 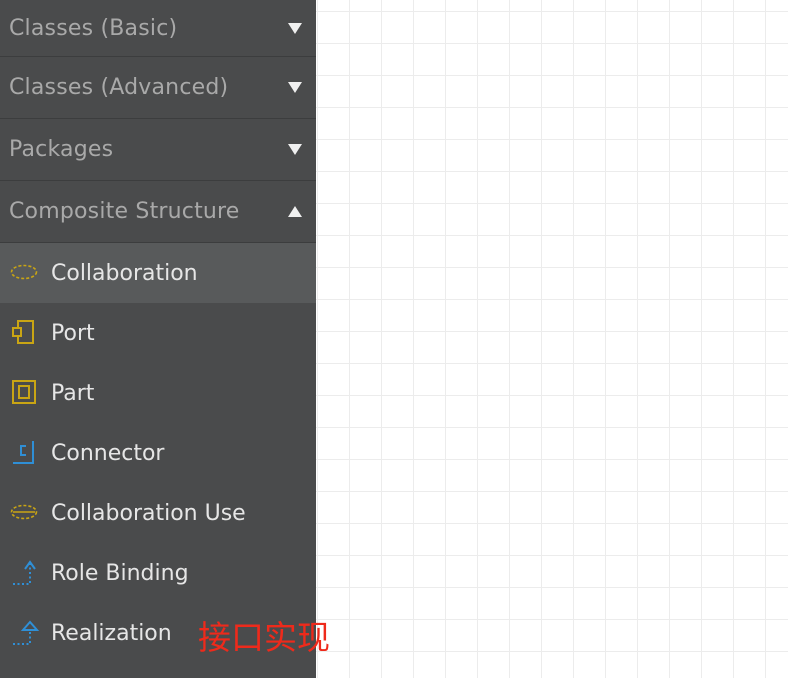 What do you see at coordinates (25, 513) in the screenshot?
I see `collaboration-use-icon` at bounding box center [25, 513].